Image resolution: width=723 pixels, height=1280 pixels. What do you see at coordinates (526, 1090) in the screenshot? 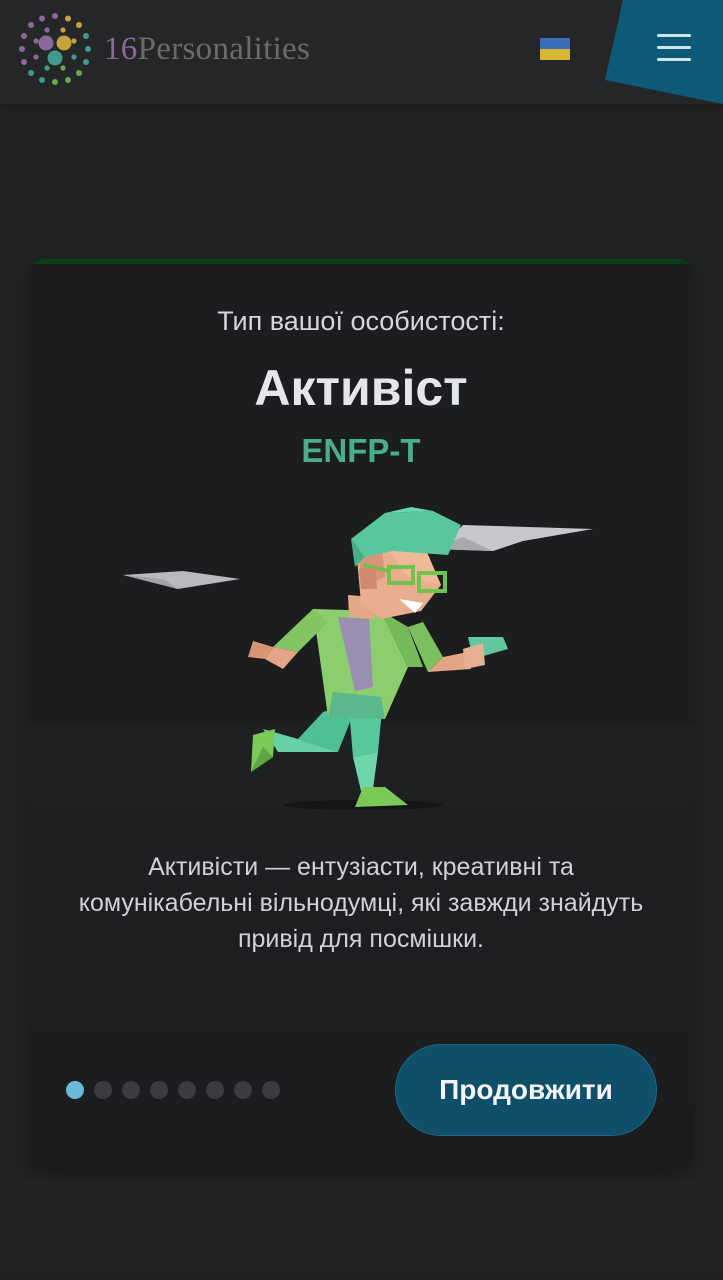
I see `continue-button: Продовжити` at bounding box center [526, 1090].